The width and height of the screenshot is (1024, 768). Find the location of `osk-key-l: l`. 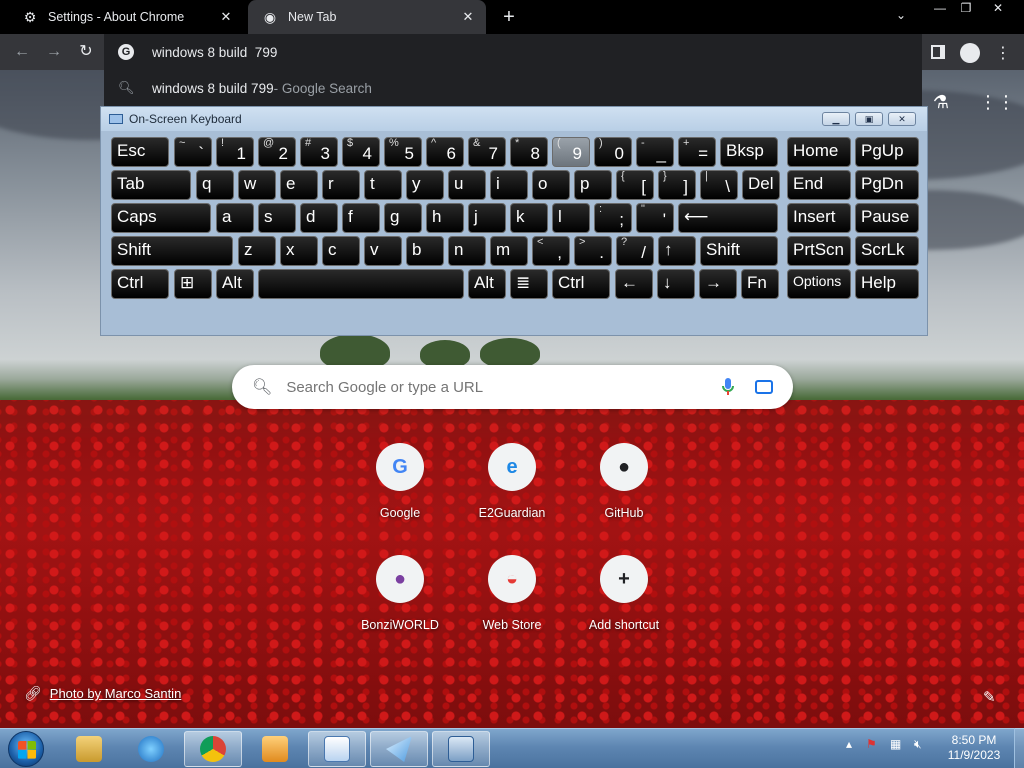

osk-key-l: l is located at coordinates (571, 218).